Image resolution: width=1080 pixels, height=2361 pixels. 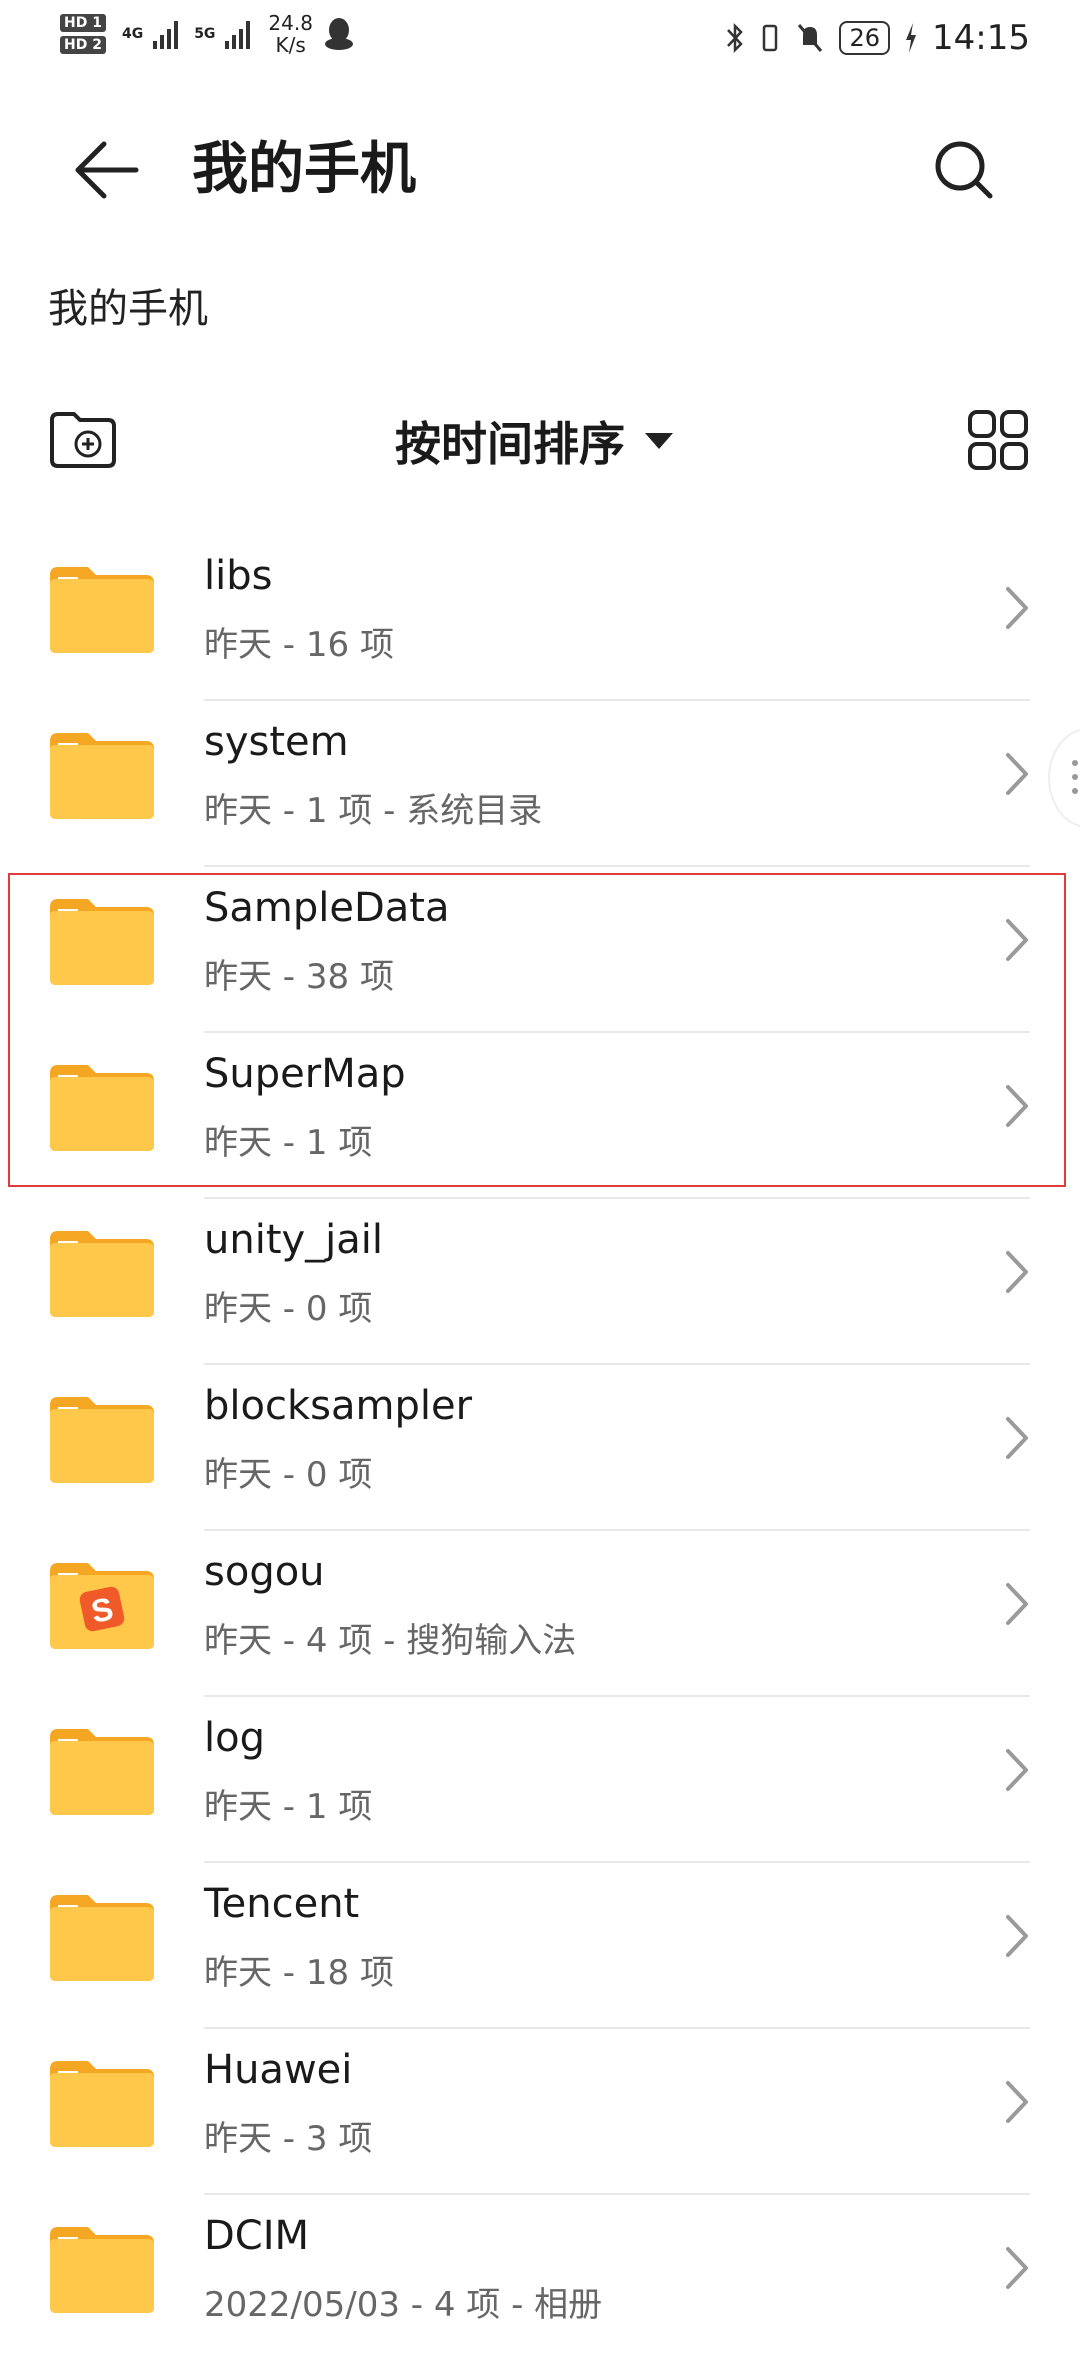 I want to click on list-item: Huawei 昨天 - 3 项, so click(x=540, y=2112).